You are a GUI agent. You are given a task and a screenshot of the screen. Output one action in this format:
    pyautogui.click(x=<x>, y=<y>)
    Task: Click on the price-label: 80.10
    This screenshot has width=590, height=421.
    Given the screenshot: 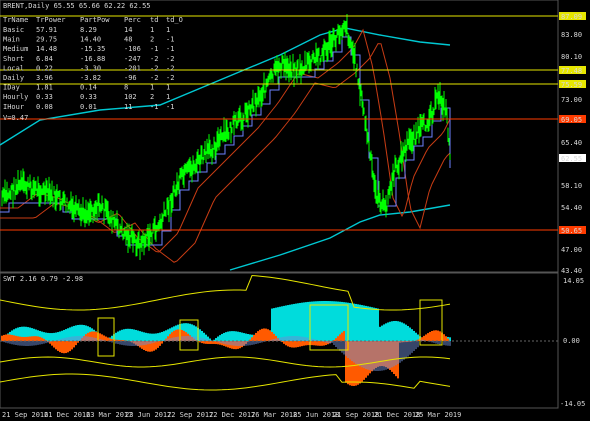 What is the action you would take?
    pyautogui.click(x=571, y=57)
    